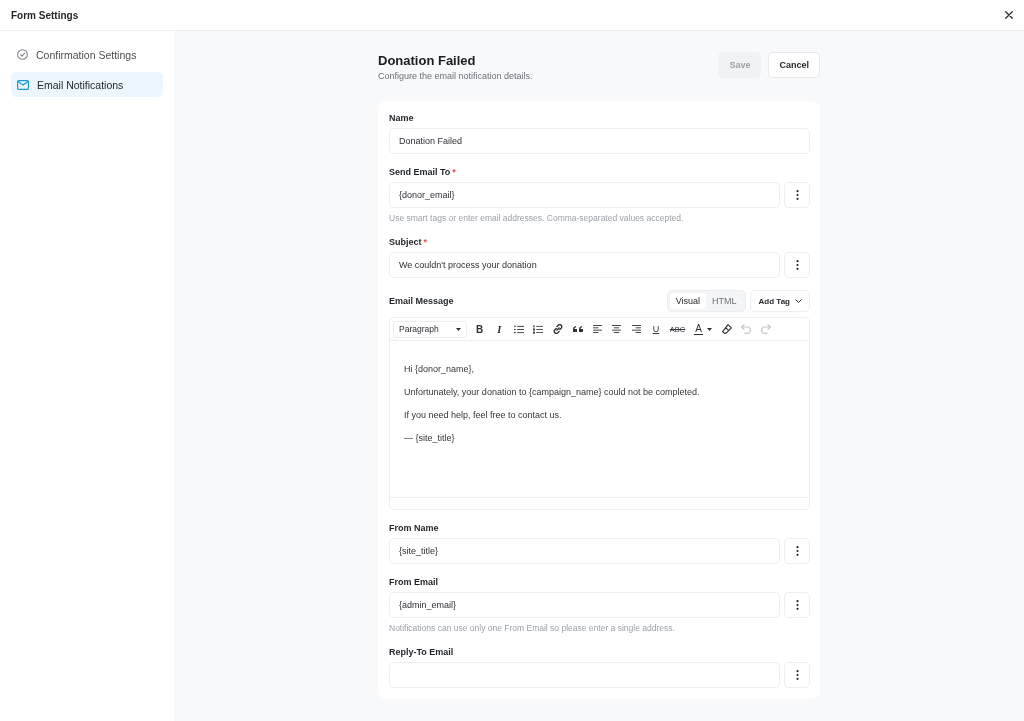 The width and height of the screenshot is (1024, 721). Describe the element at coordinates (779, 301) in the screenshot. I see `add-tag-dropdown: Add Tag` at that location.